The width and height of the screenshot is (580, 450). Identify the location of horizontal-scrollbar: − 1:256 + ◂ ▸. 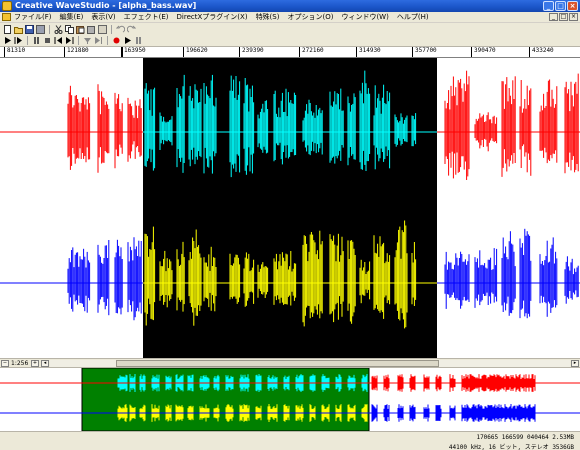
(290, 363).